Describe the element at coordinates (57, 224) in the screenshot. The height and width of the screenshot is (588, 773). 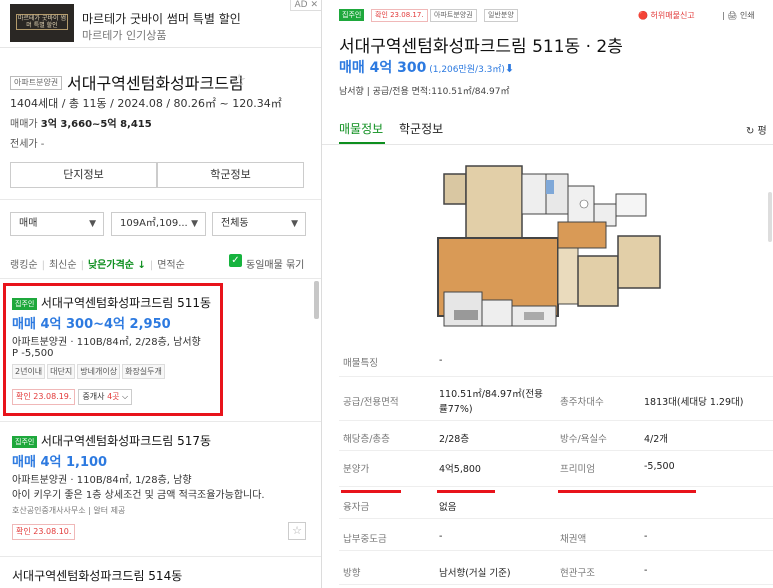
I see `trade-type-select: 매매 ▼` at that location.